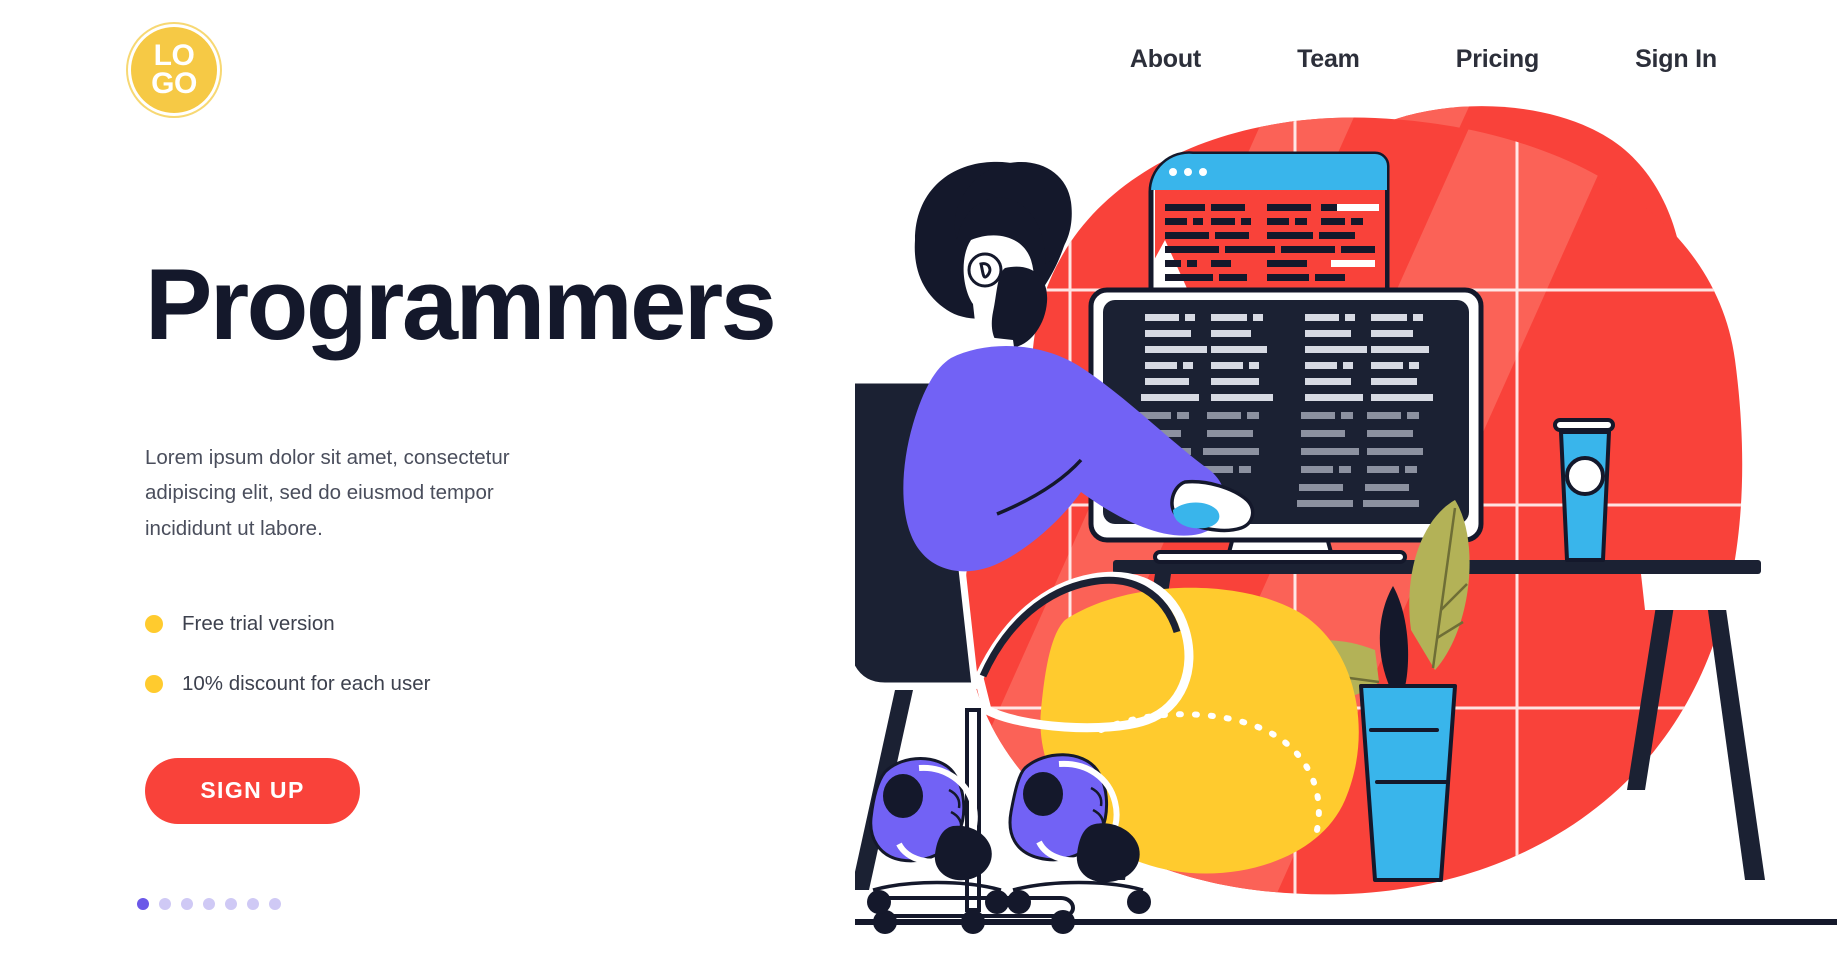 This screenshot has height=980, width=1837. Describe the element at coordinates (1328, 59) in the screenshot. I see `nav-link-team: Team` at that location.